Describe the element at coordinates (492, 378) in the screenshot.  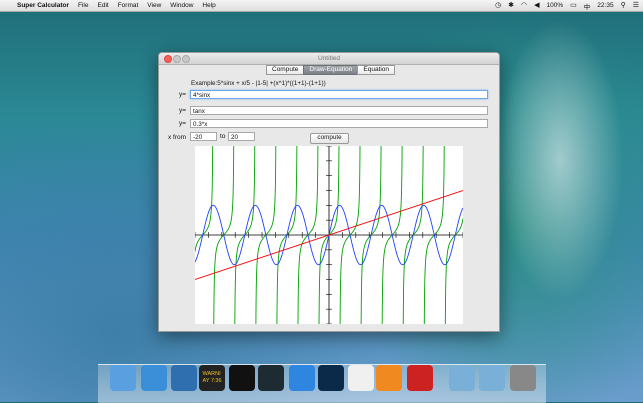
I see `downloads-folder-icon` at that location.